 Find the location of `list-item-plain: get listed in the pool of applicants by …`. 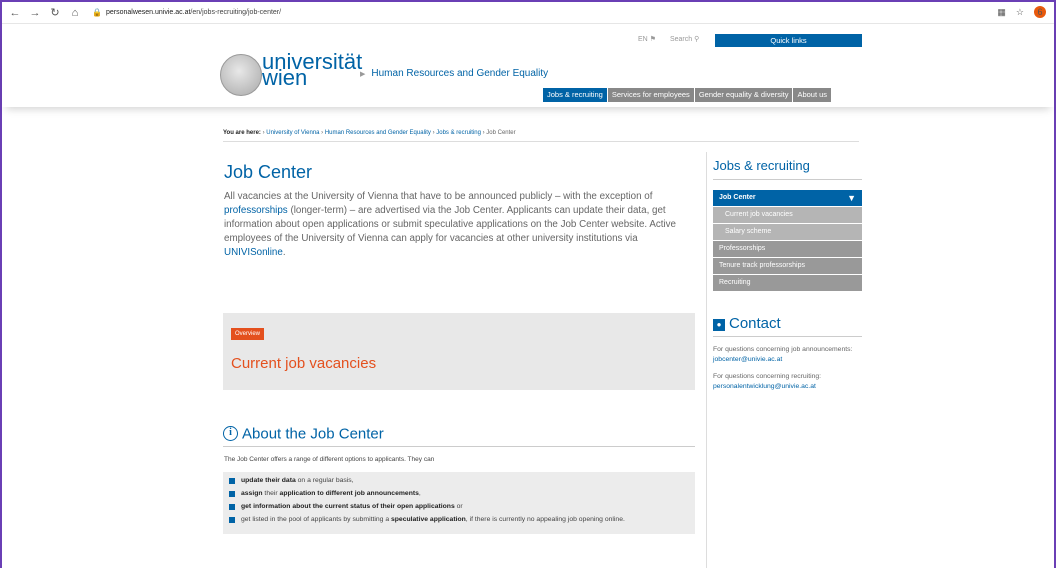

list-item-plain: get listed in the pool of applicants by … is located at coordinates (316, 519).